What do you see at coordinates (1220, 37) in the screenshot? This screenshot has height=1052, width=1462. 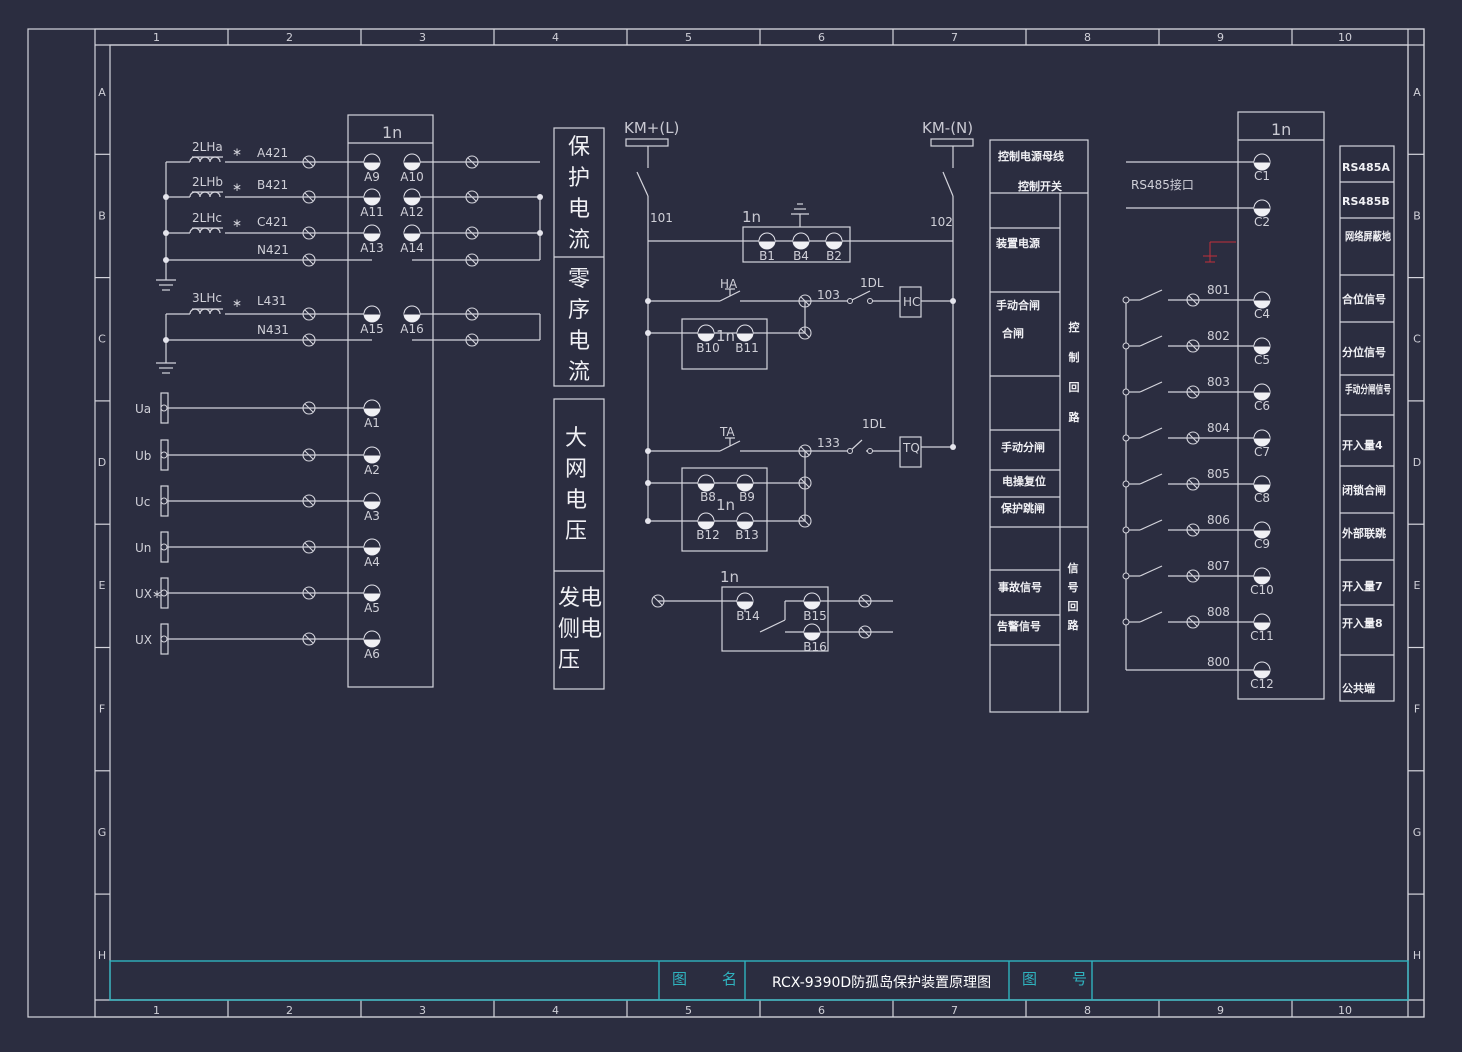 I see `column-number-top: 9` at bounding box center [1220, 37].